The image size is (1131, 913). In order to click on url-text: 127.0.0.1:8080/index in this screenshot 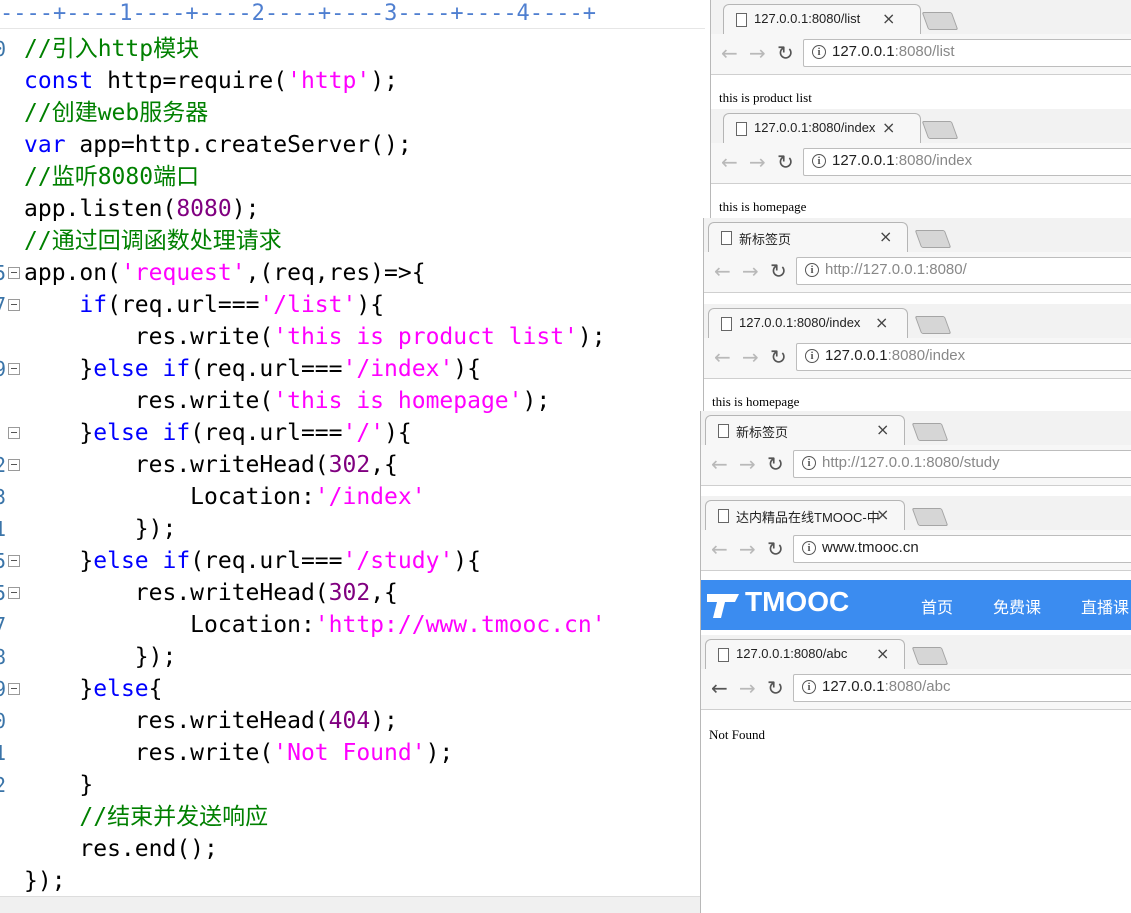, I will do `click(895, 355)`.